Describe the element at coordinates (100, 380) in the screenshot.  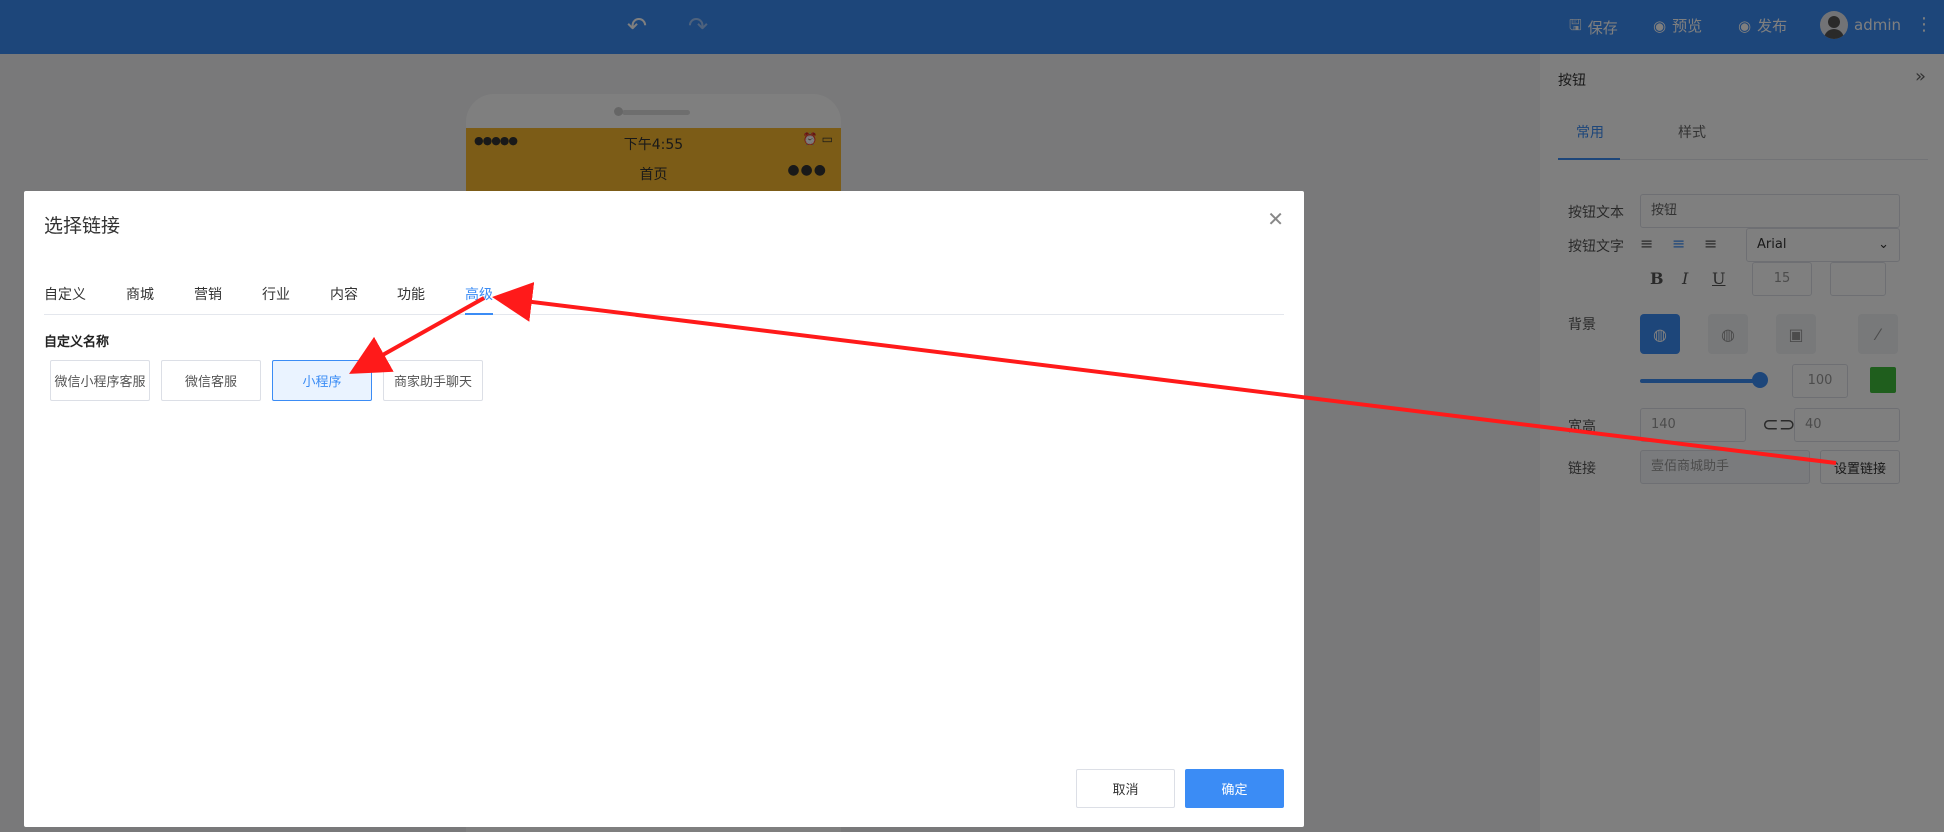
I see `option-wechat-miniprogram-service: 微信小程序客服` at that location.